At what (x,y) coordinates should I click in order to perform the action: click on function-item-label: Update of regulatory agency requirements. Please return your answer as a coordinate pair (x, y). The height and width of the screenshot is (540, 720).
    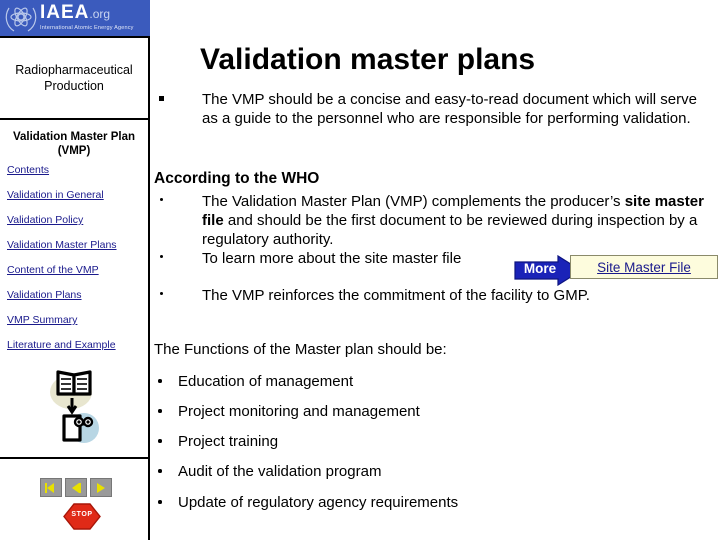
    Looking at the image, I should click on (318, 502).